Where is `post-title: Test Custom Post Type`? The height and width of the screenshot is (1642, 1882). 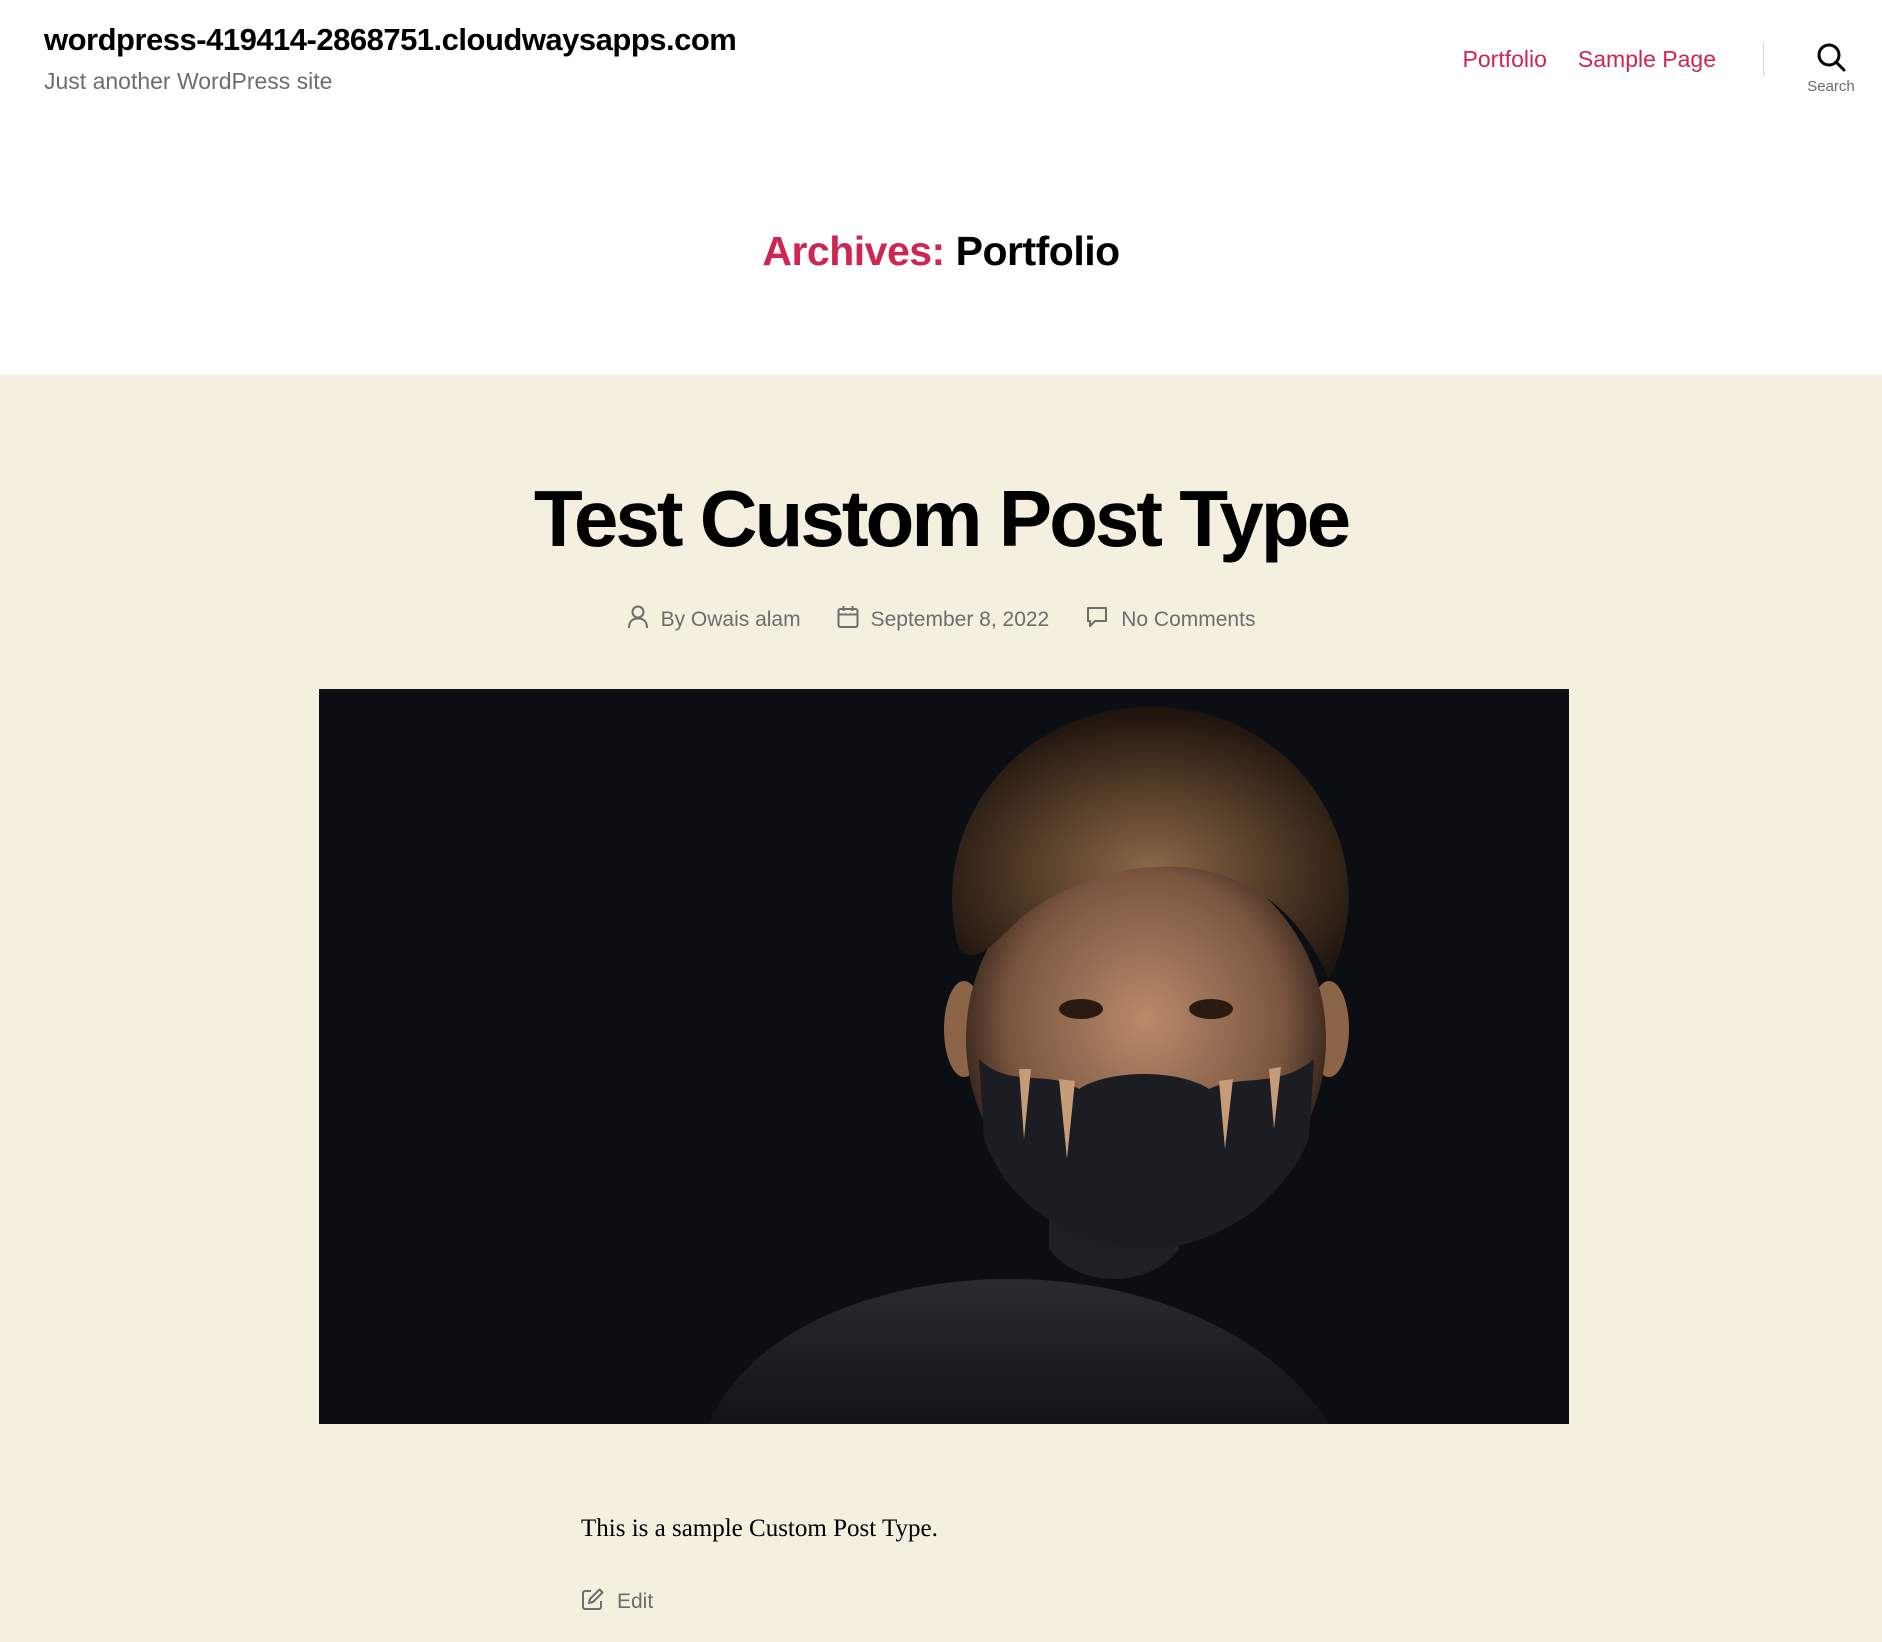 post-title: Test Custom Post Type is located at coordinates (941, 519).